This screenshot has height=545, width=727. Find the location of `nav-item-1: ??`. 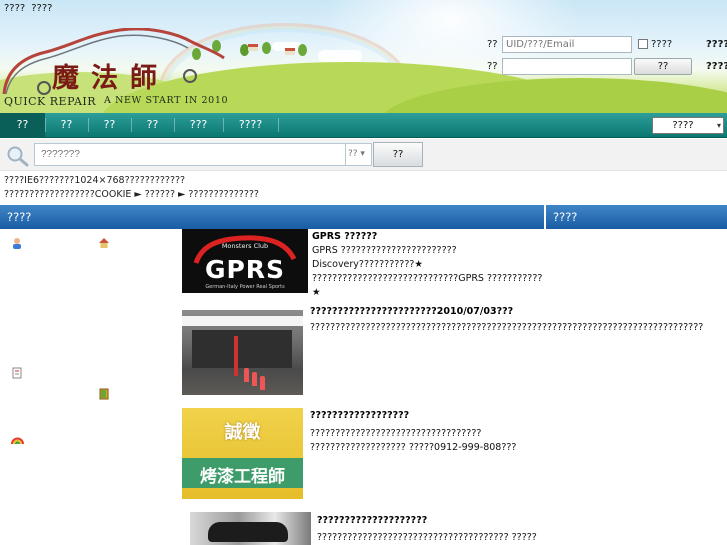

nav-item-1: ?? is located at coordinates (22, 125).